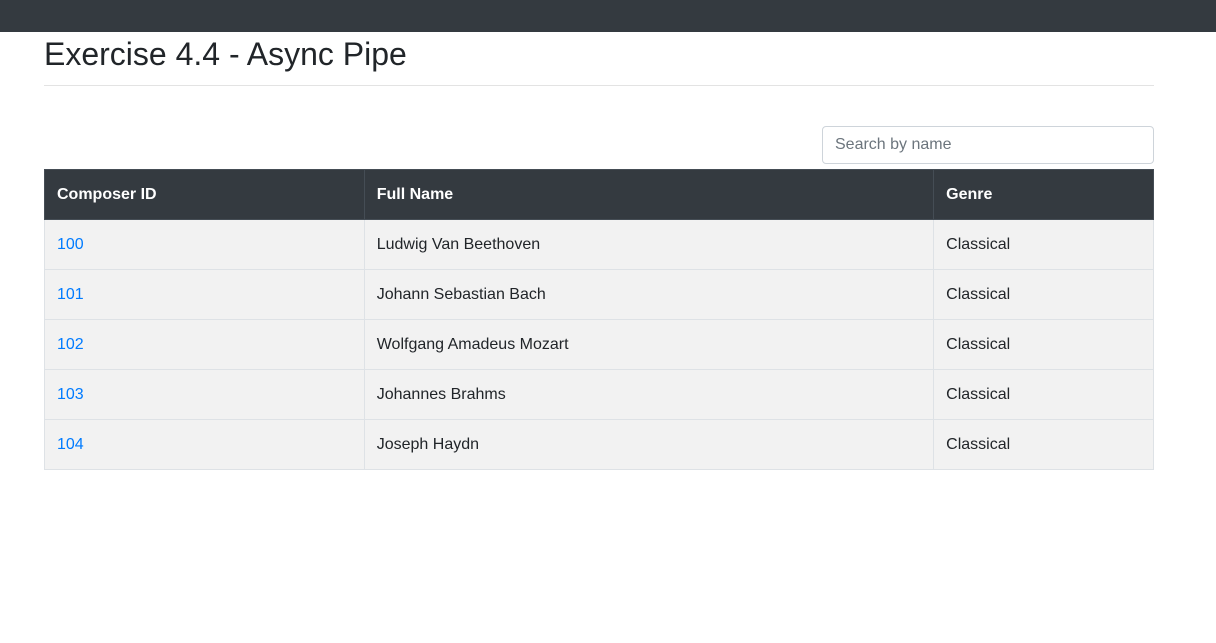 The image size is (1216, 643). What do you see at coordinates (225, 54) in the screenshot?
I see `page-title: Exercise 4.4 - Async Pipe` at bounding box center [225, 54].